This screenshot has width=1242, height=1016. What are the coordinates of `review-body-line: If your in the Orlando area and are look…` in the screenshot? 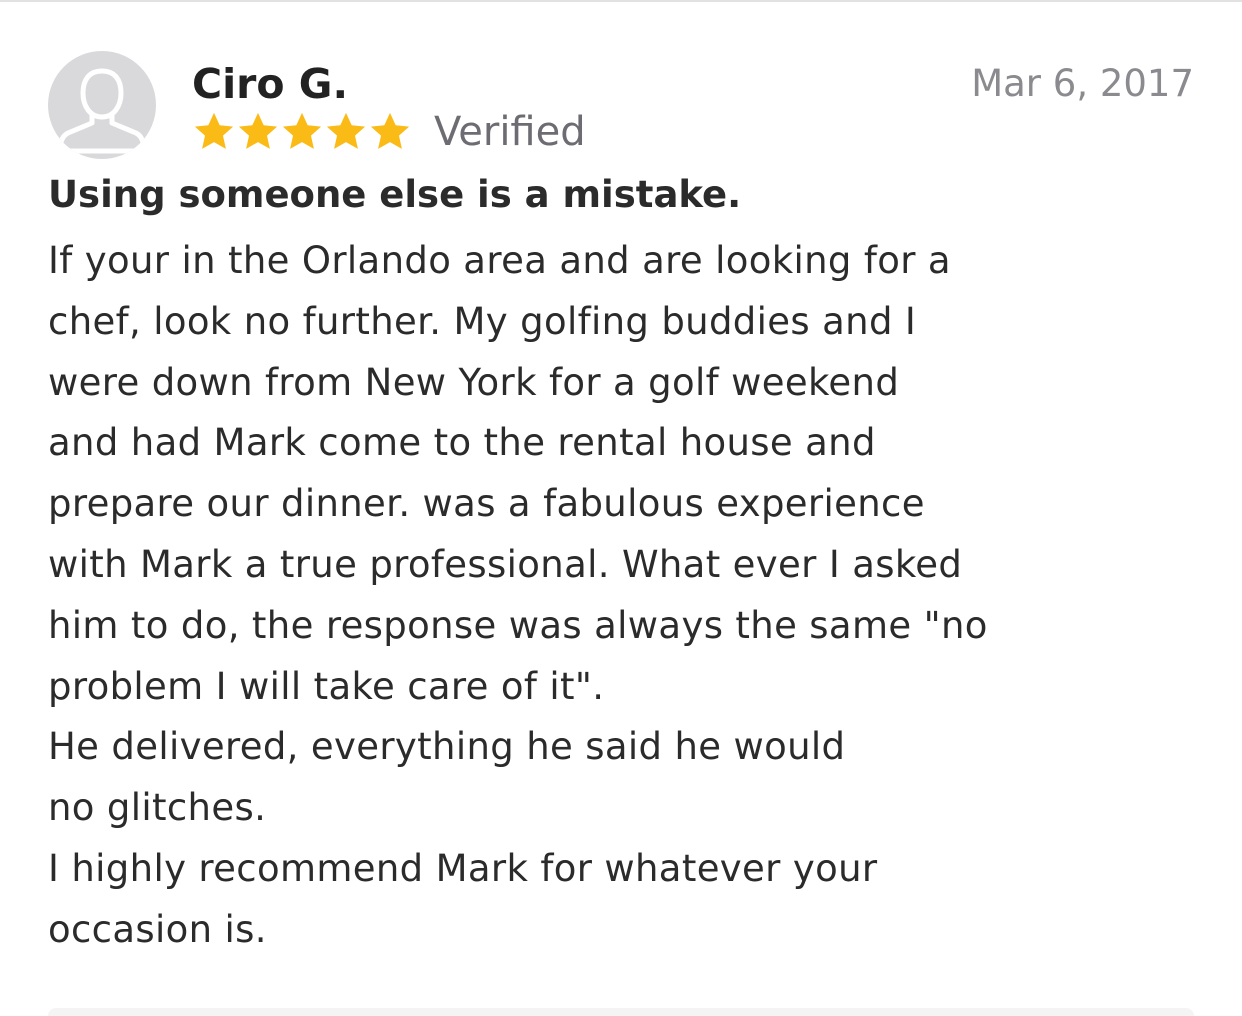 It's located at (499, 260).